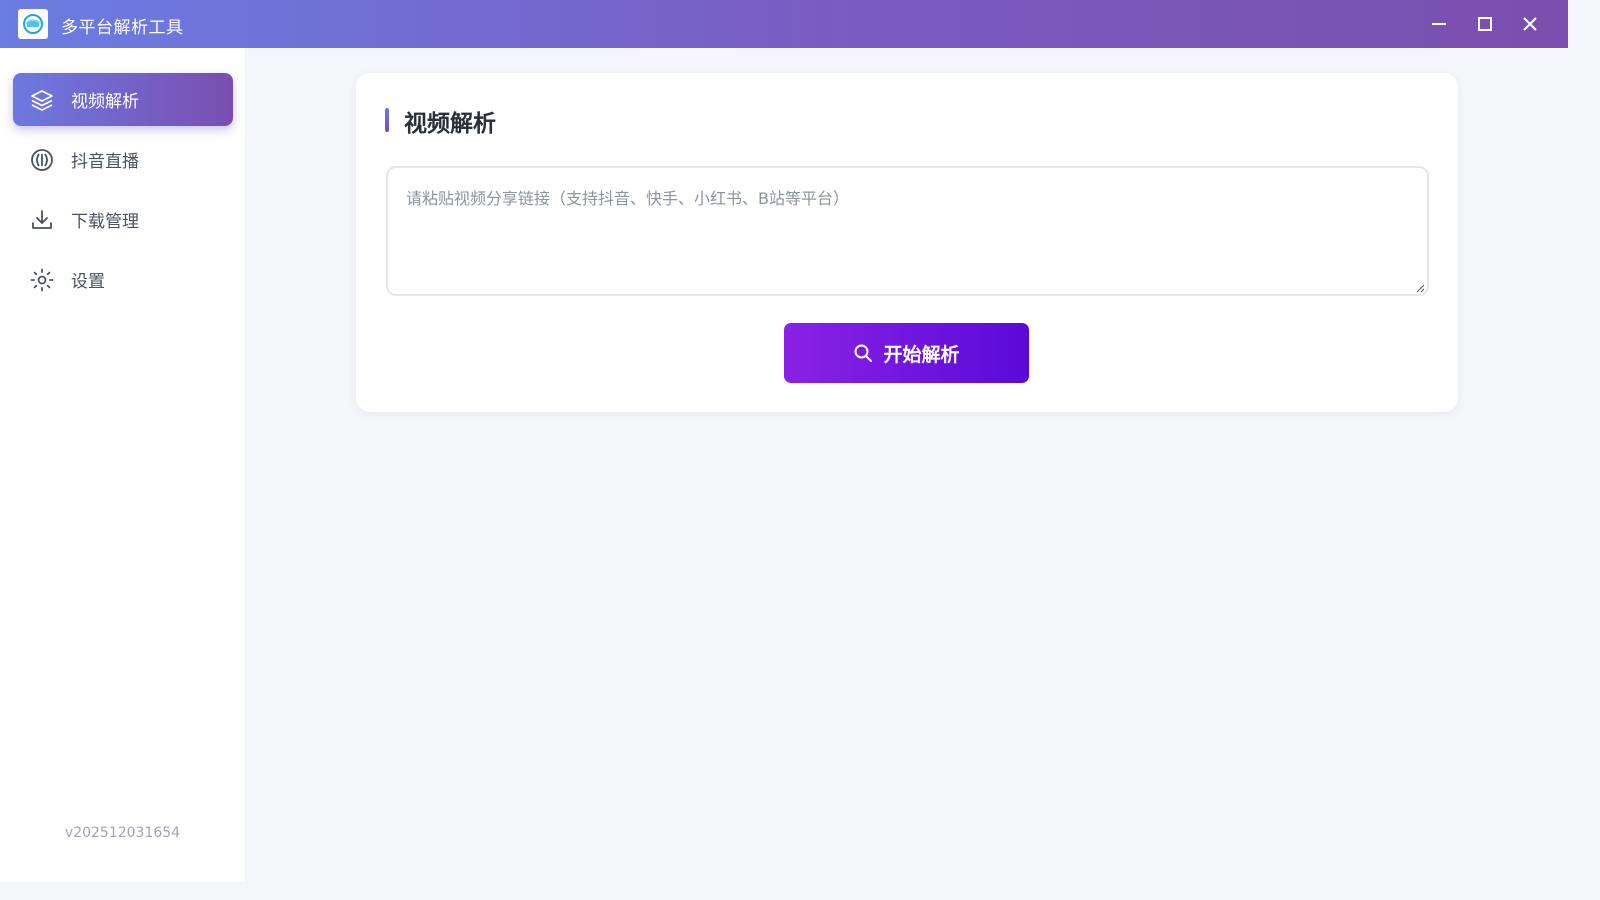  I want to click on minimize-button, so click(1439, 24).